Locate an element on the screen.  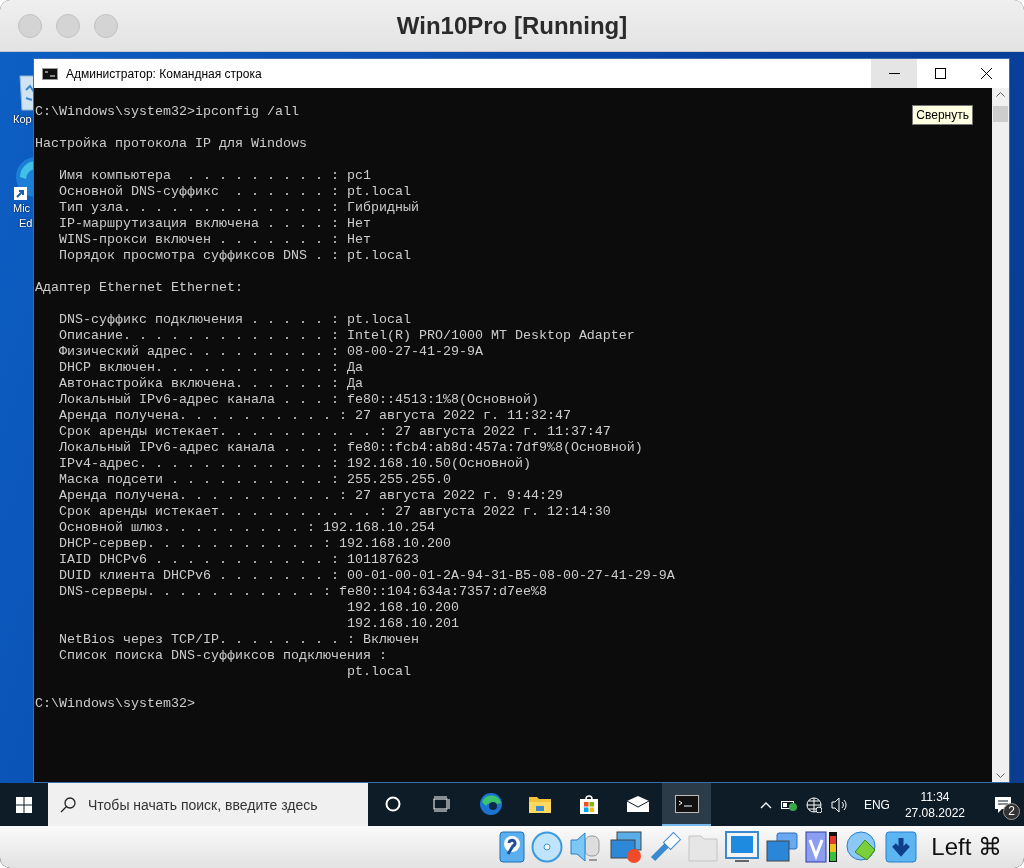
browser-icon is located at coordinates (490, 803).